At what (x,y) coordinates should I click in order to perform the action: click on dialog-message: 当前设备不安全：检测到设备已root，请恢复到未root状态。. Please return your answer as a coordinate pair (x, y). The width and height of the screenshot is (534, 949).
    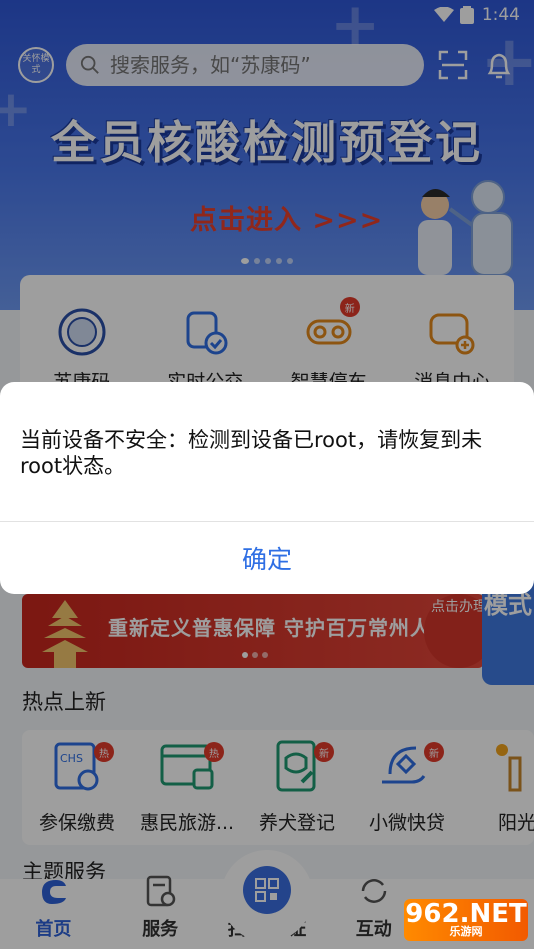
    Looking at the image, I should click on (251, 453).